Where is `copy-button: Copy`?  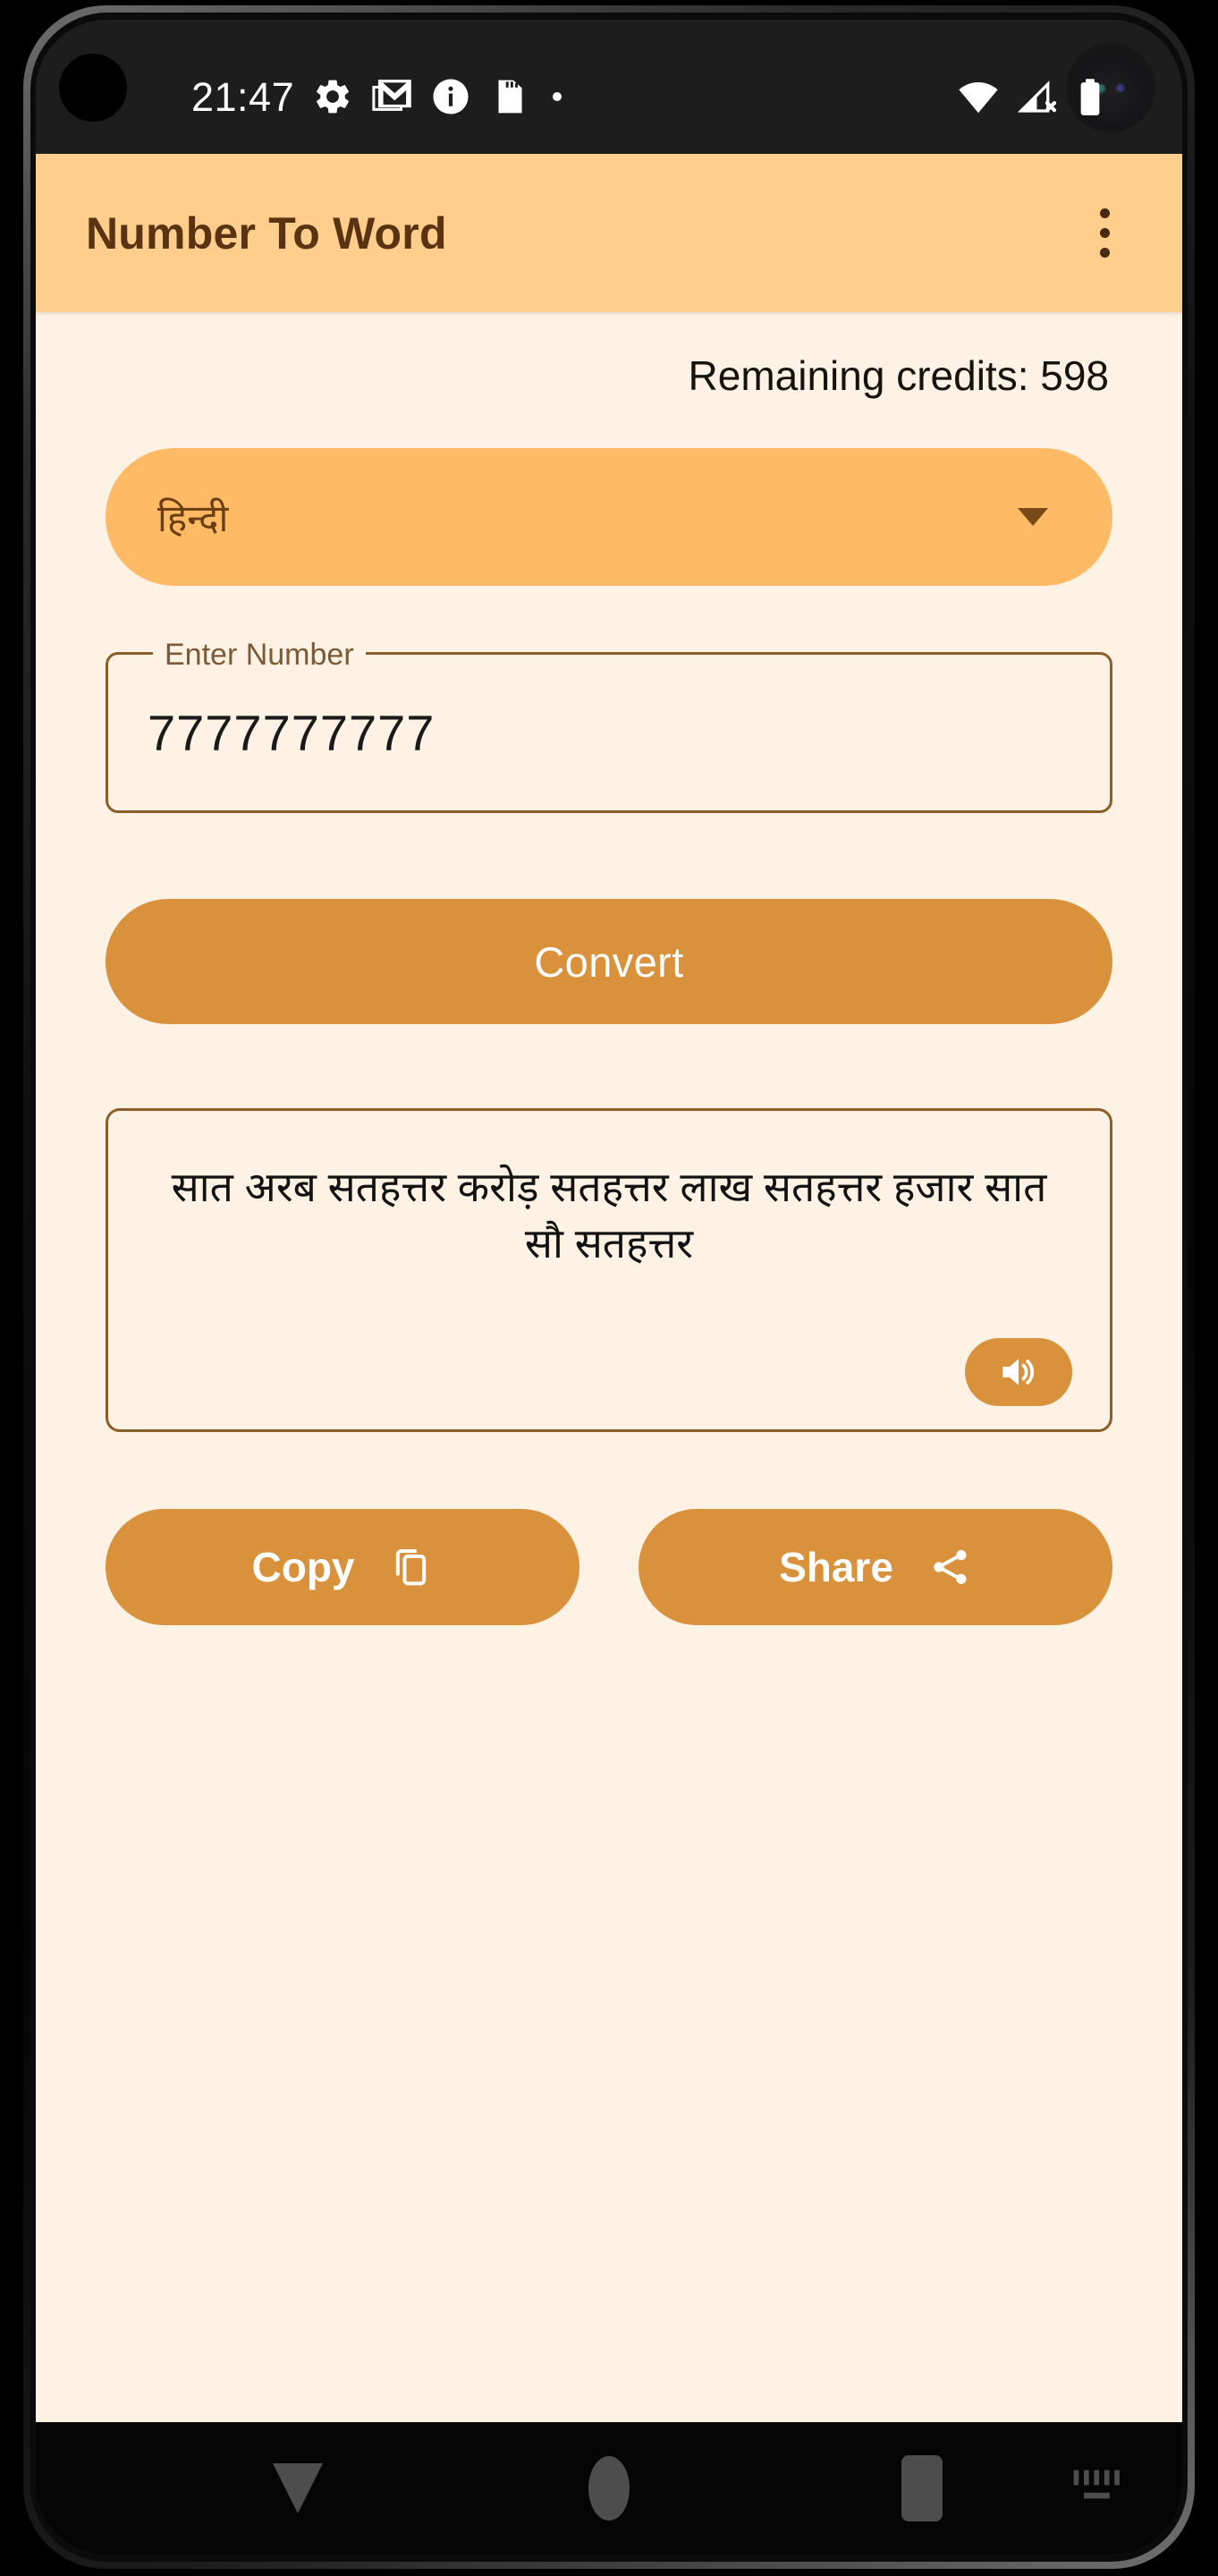 copy-button: Copy is located at coordinates (342, 1567).